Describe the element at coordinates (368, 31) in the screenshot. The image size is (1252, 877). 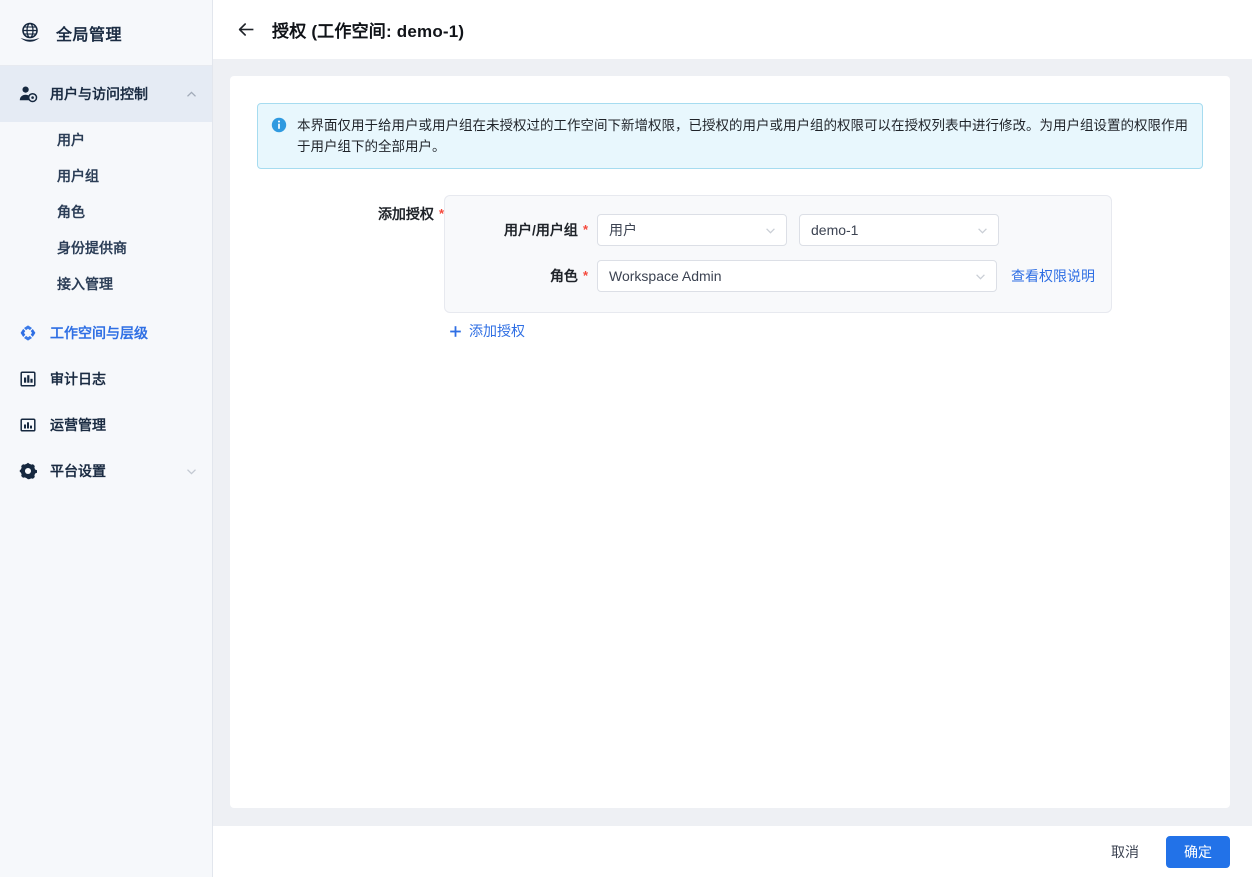
I see `page-title: 授权 (工作空间: demo-1)` at that location.